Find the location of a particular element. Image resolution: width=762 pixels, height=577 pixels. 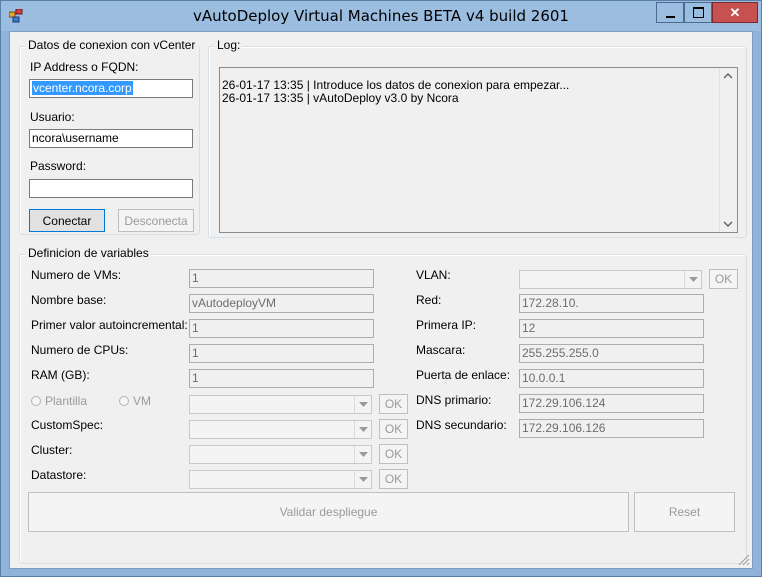

cluster-ok-button: OK is located at coordinates (393, 454).